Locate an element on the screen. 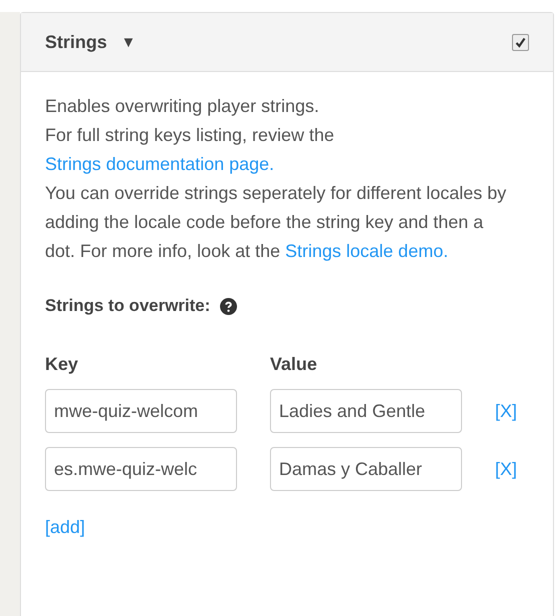 This screenshot has width=555, height=616. description-text: For full string keys listing, review the Strings documentation page. is located at coordinates (190, 150).